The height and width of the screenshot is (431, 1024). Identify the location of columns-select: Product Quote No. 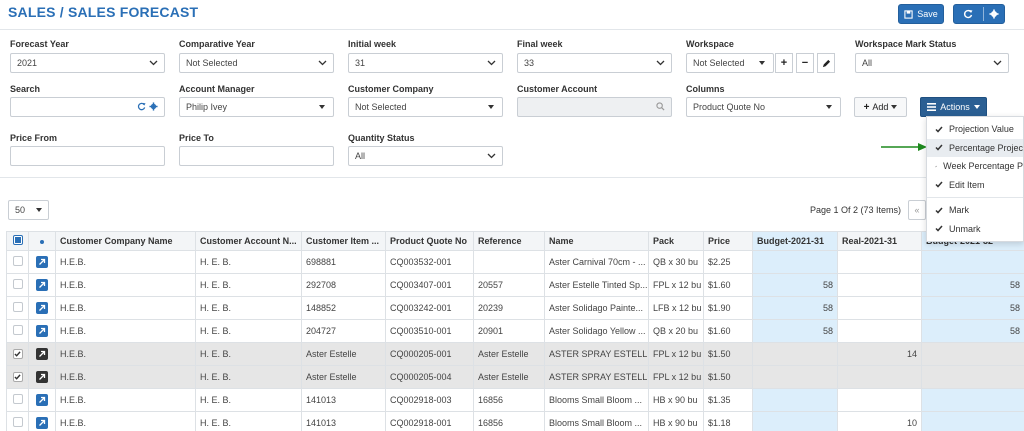
(763, 107).